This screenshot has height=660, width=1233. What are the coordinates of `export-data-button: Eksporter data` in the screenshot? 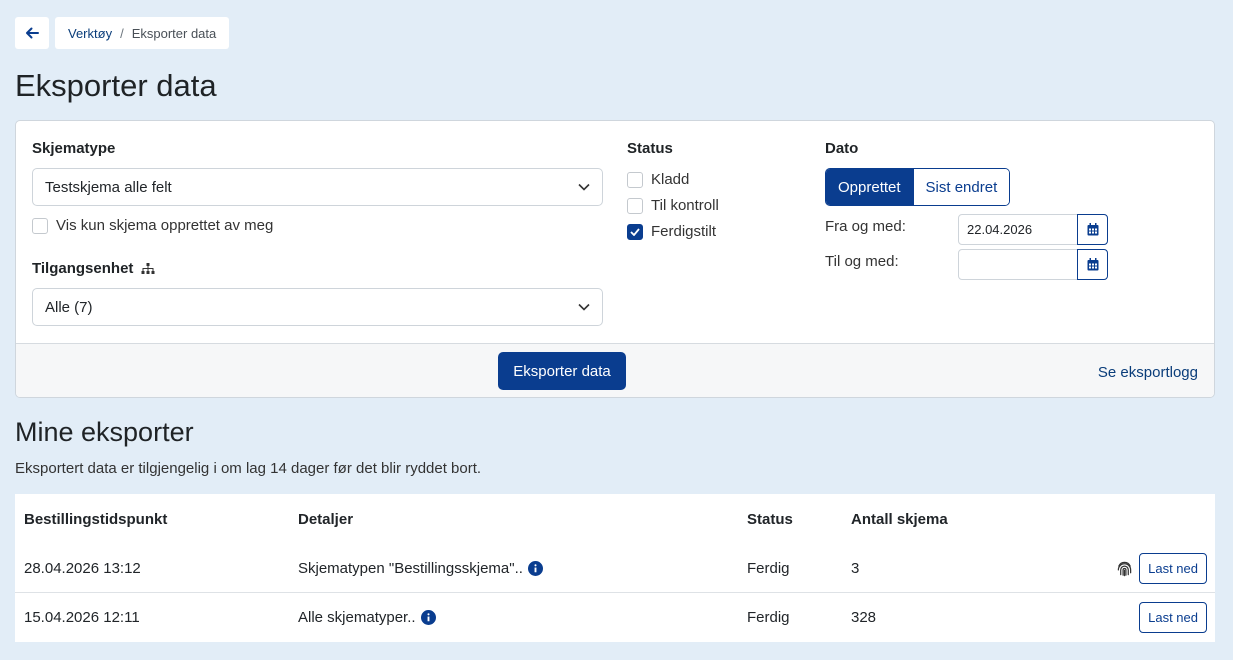 It's located at (562, 371).